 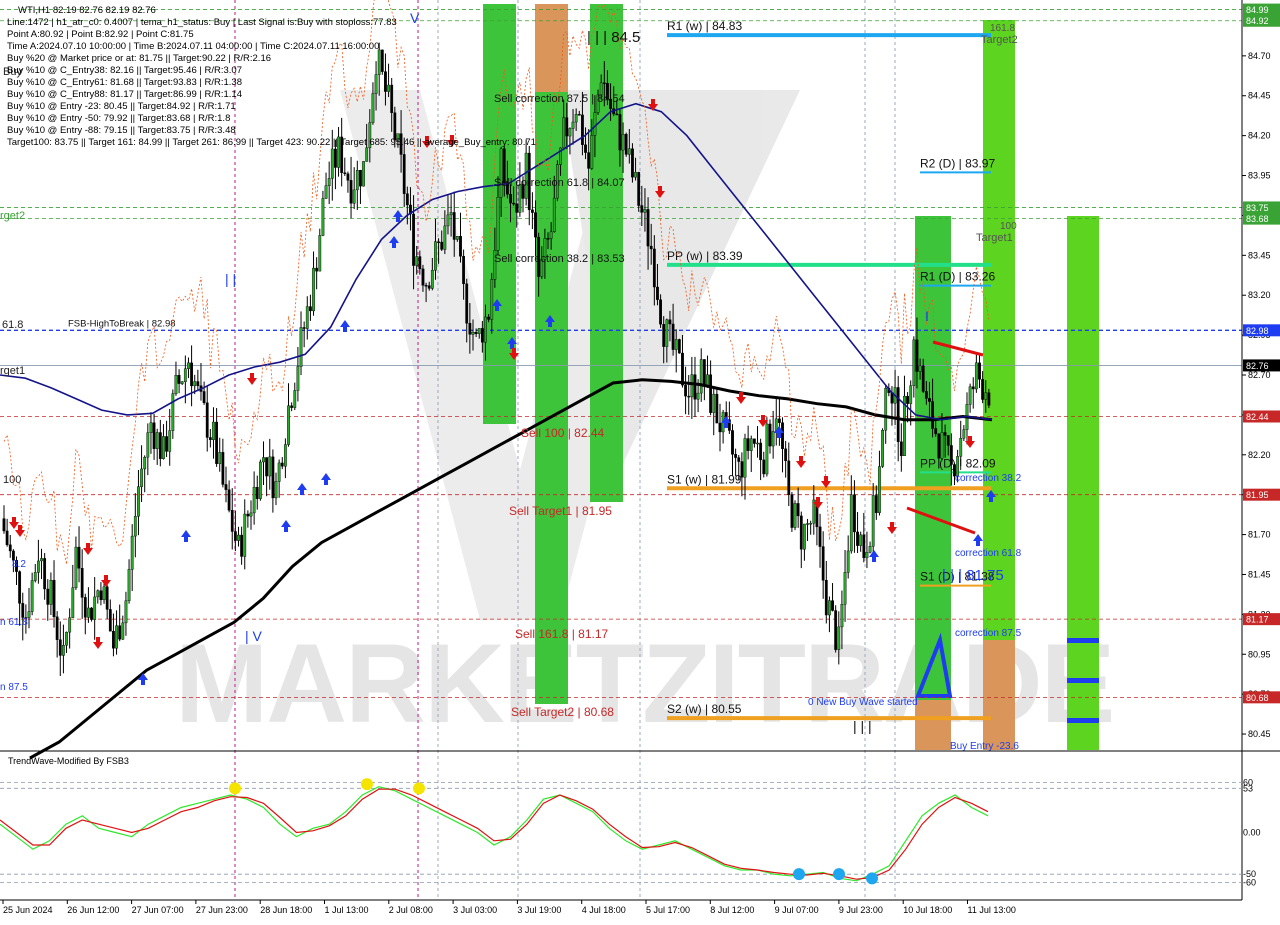 I want to click on price-tick-label: 83.45, so click(x=1259, y=255).